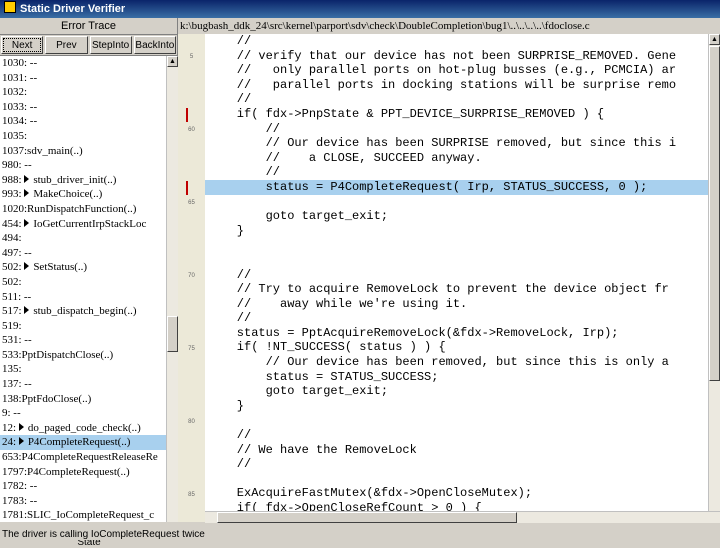 This screenshot has height=548, width=720. What do you see at coordinates (83, 78) in the screenshot?
I see `trace-row: 1031: --` at bounding box center [83, 78].